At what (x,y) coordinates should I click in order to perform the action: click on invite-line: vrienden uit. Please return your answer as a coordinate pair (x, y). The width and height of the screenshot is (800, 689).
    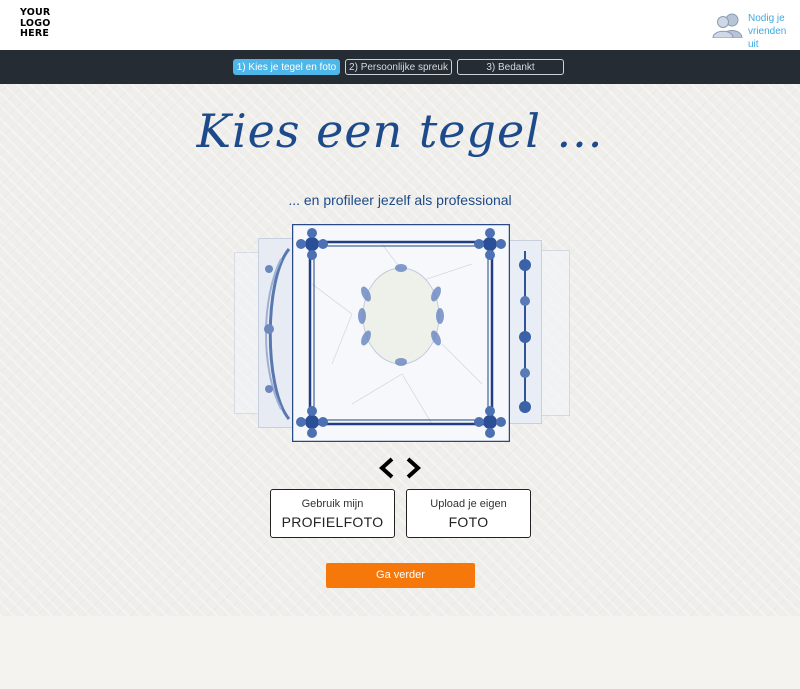
    Looking at the image, I should click on (767, 38).